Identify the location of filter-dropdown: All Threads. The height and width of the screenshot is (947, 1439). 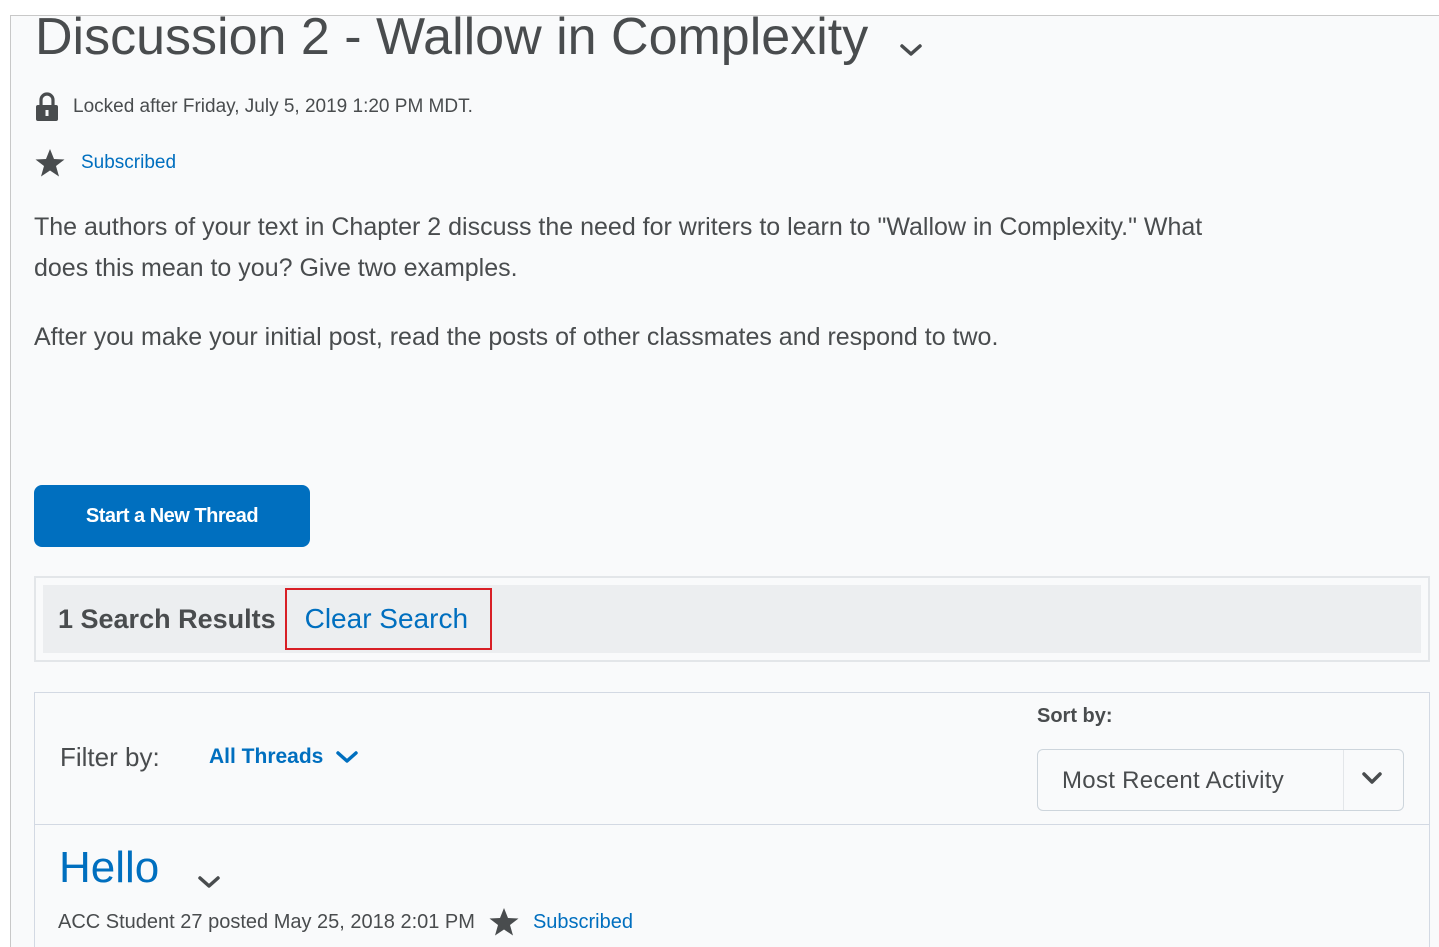
(284, 757).